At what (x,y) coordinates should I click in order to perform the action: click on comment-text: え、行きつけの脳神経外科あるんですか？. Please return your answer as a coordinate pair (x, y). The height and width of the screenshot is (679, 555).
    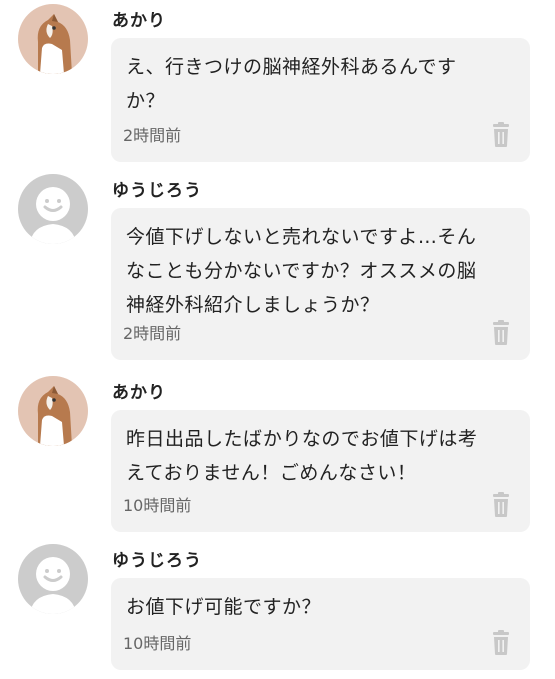
    Looking at the image, I should click on (291, 84).